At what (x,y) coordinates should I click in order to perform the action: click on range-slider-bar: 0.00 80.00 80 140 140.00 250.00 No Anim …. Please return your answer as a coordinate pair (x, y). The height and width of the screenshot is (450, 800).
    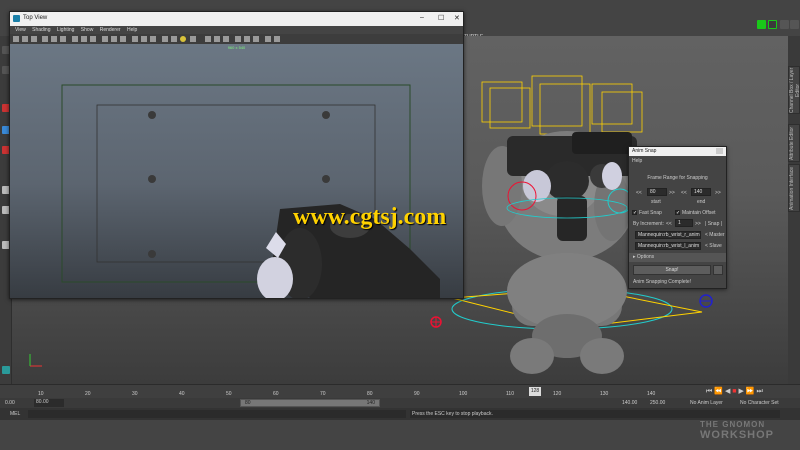
    Looking at the image, I should click on (400, 403).